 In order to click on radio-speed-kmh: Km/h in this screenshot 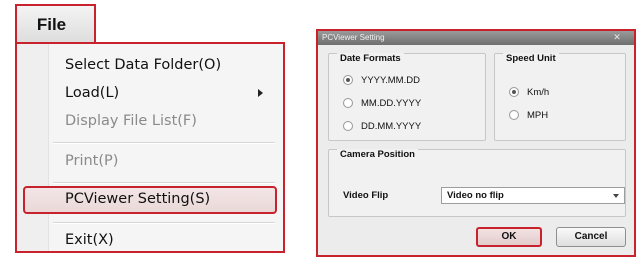, I will do `click(529, 92)`.